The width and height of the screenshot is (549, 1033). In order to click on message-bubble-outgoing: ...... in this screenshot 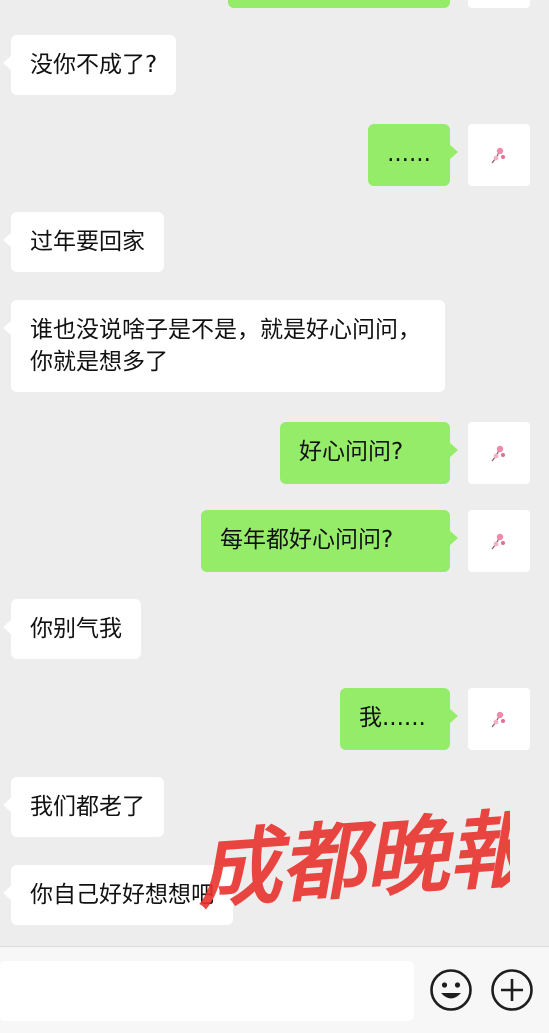, I will do `click(413, 155)`.